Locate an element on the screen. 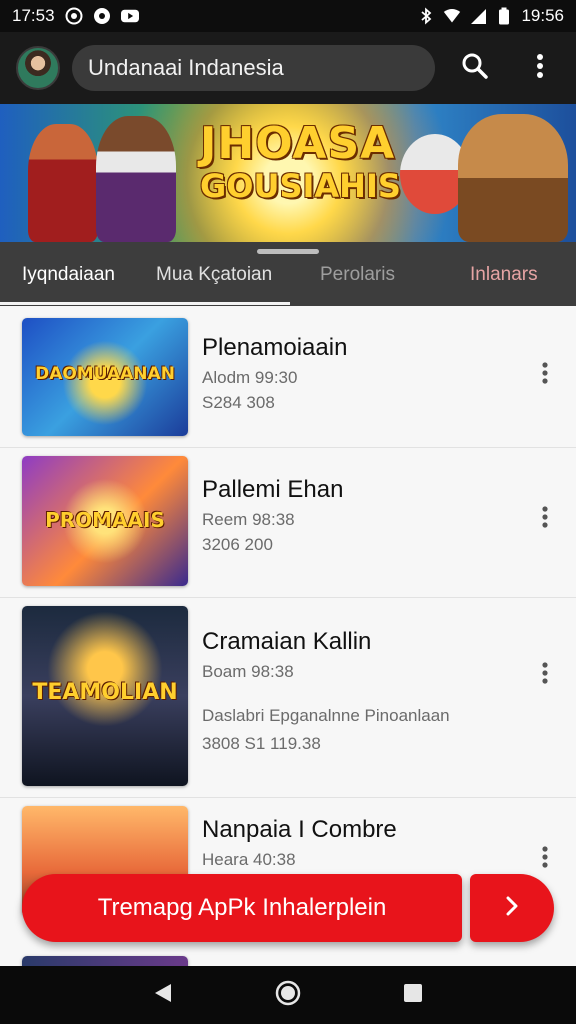  youtube-icon is located at coordinates (129, 16).